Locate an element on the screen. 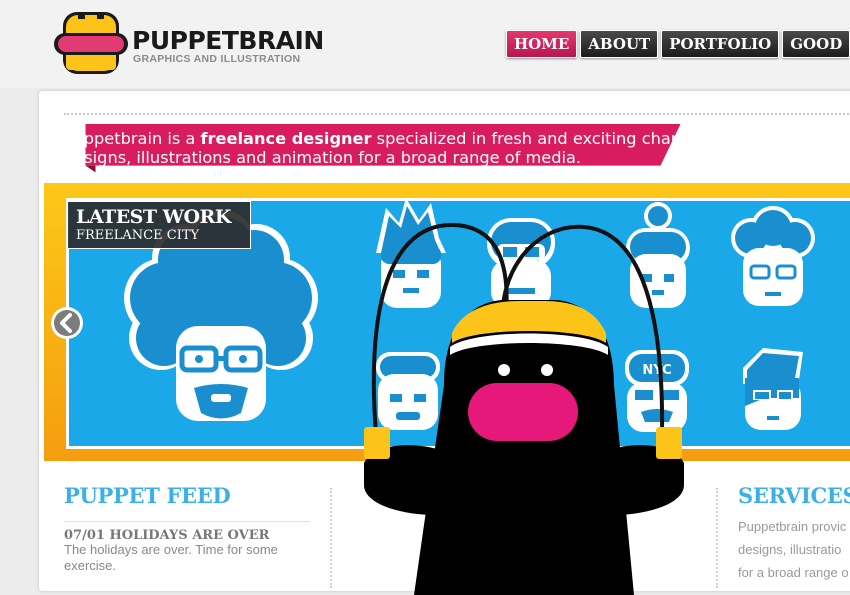  dotted-divider is located at coordinates (457, 114).